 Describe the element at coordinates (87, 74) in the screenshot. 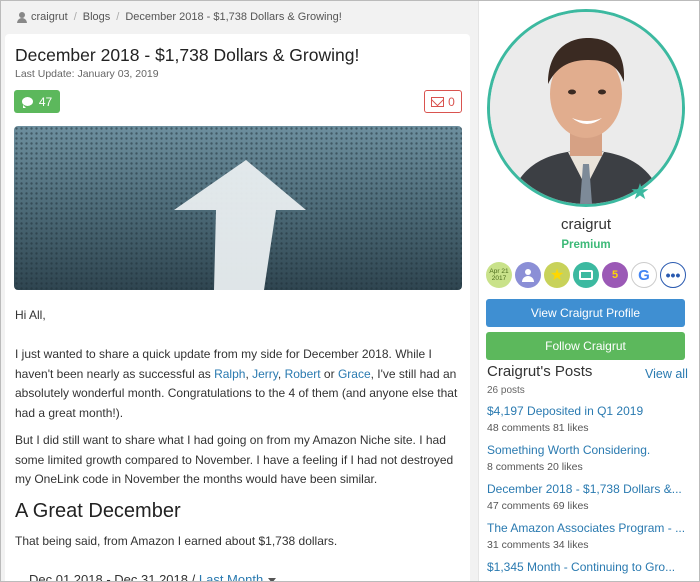

I see `last-update: Last Update: January 03, 2019` at that location.